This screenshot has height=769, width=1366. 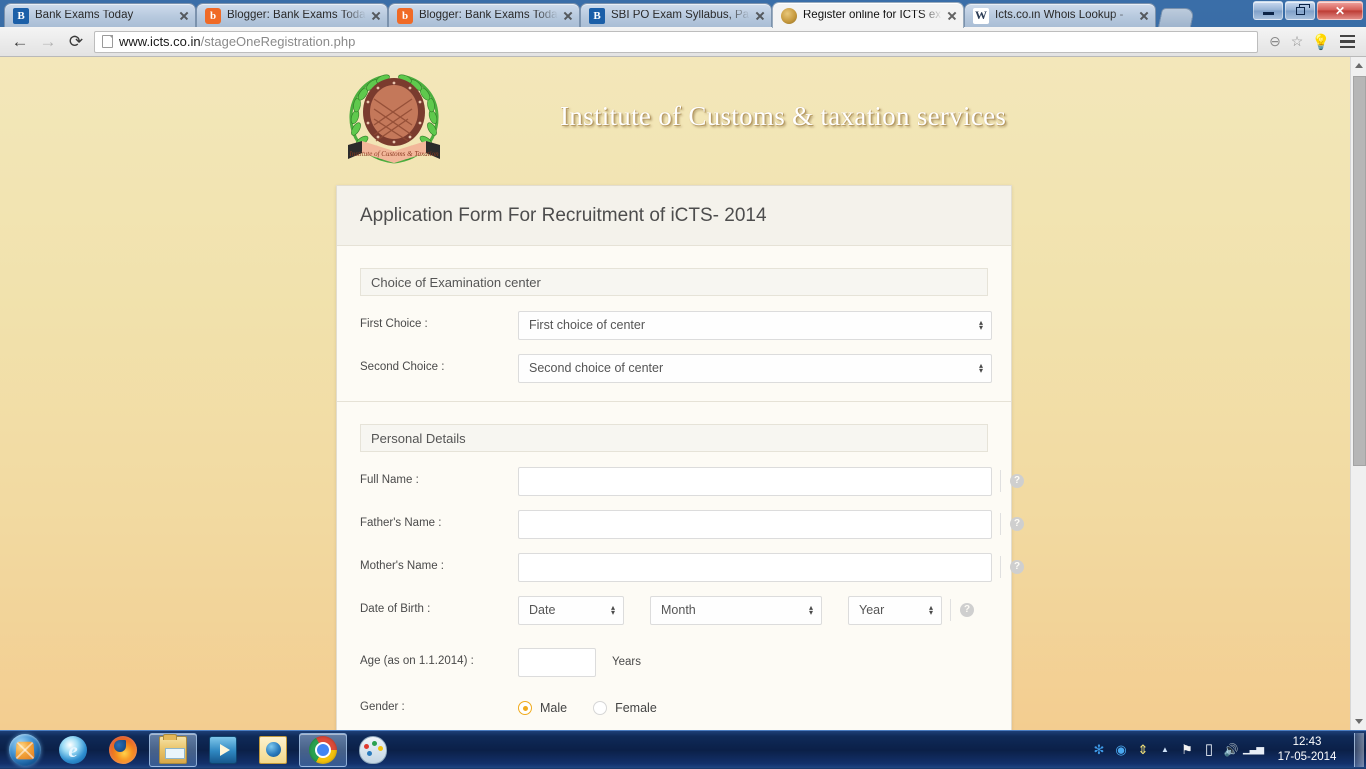 What do you see at coordinates (755, 524) in the screenshot?
I see `input-fathers-name` at bounding box center [755, 524].